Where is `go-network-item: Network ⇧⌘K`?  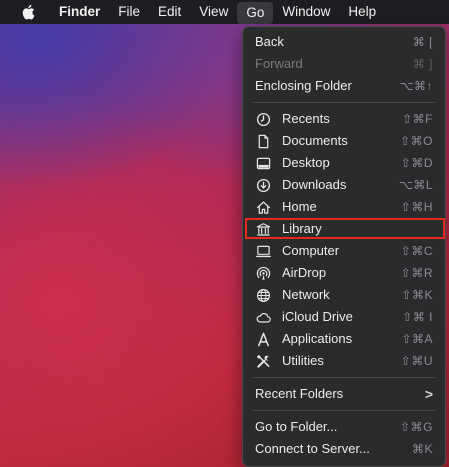
go-network-item: Network ⇧⌘K is located at coordinates (344, 295).